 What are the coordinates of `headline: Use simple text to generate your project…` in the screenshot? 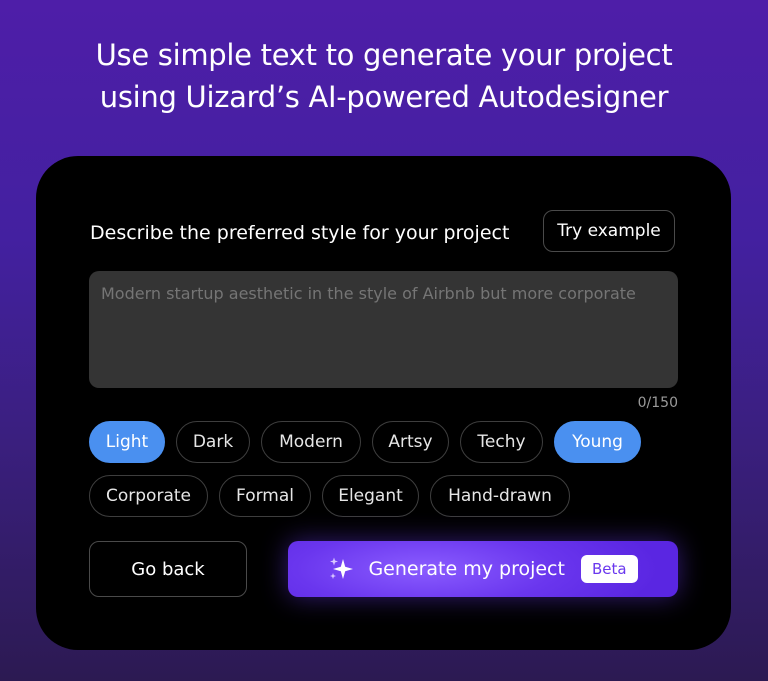 It's located at (384, 76).